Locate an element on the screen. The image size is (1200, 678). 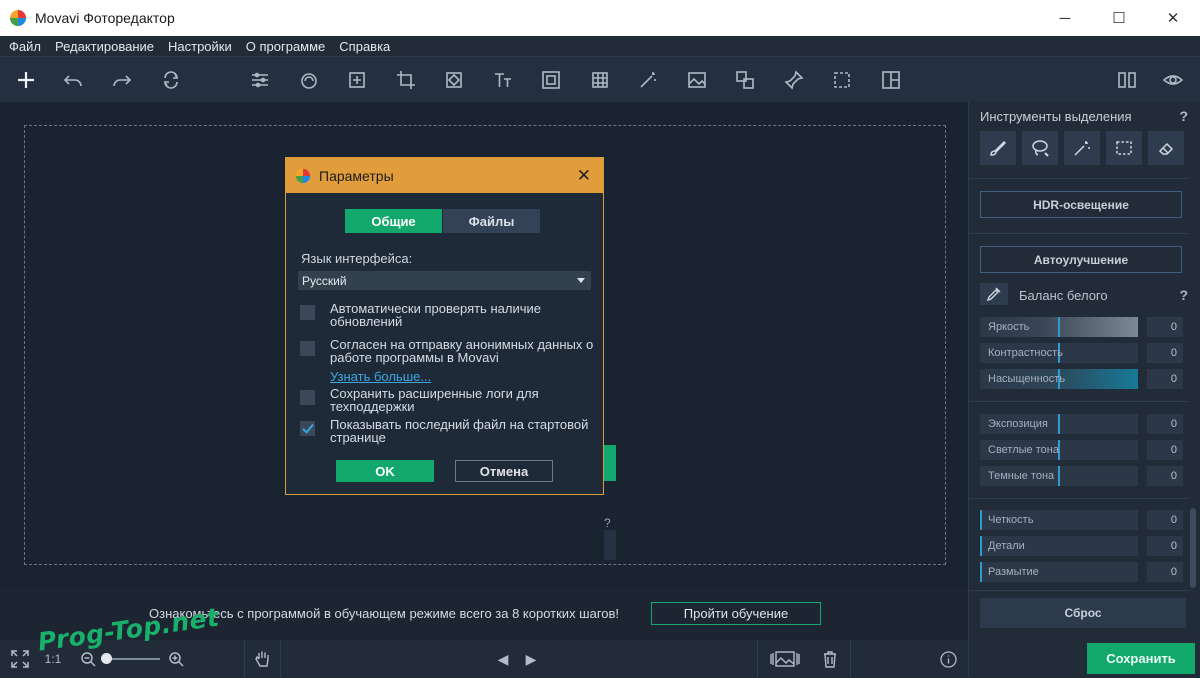
minimize-button: ─ is located at coordinates (1065, 18).